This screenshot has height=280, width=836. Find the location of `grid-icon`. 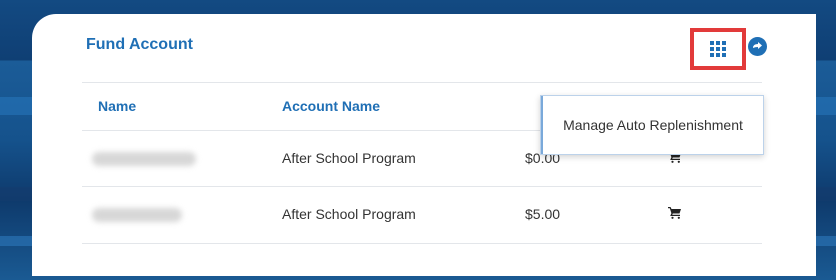

grid-icon is located at coordinates (718, 49).